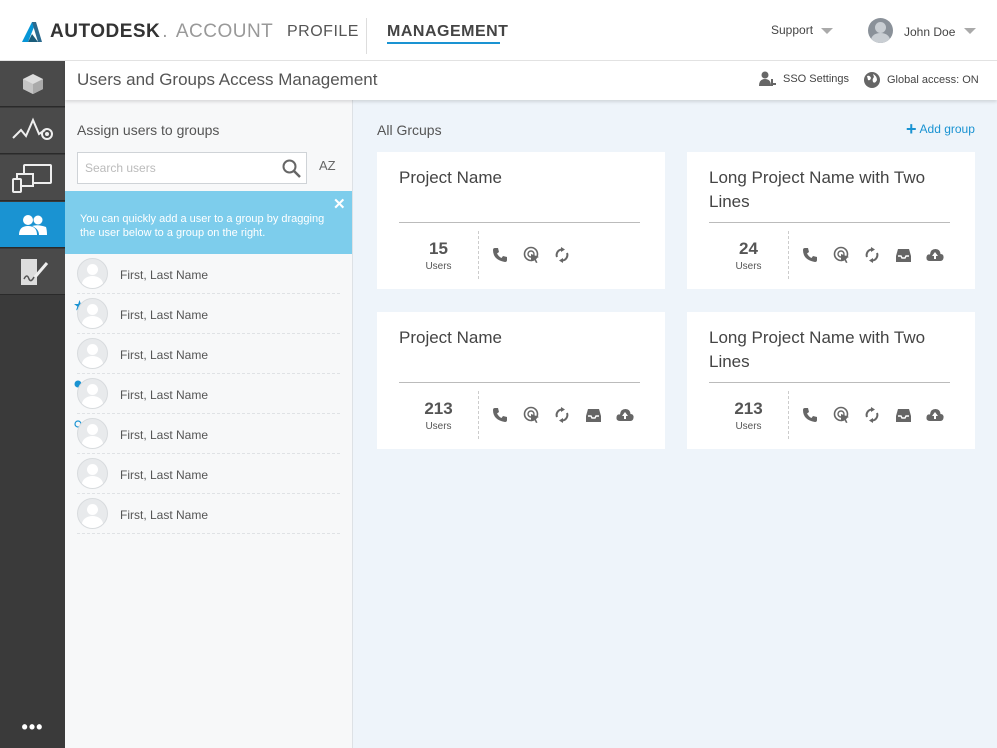 The image size is (997, 748). I want to click on more-menu-icon: •••, so click(32, 727).